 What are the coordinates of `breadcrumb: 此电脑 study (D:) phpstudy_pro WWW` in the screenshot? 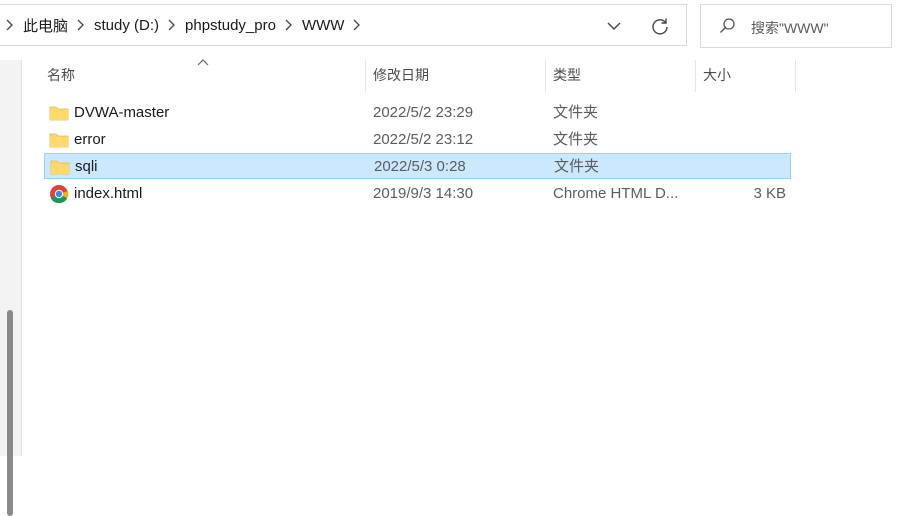 It's located at (185, 25).